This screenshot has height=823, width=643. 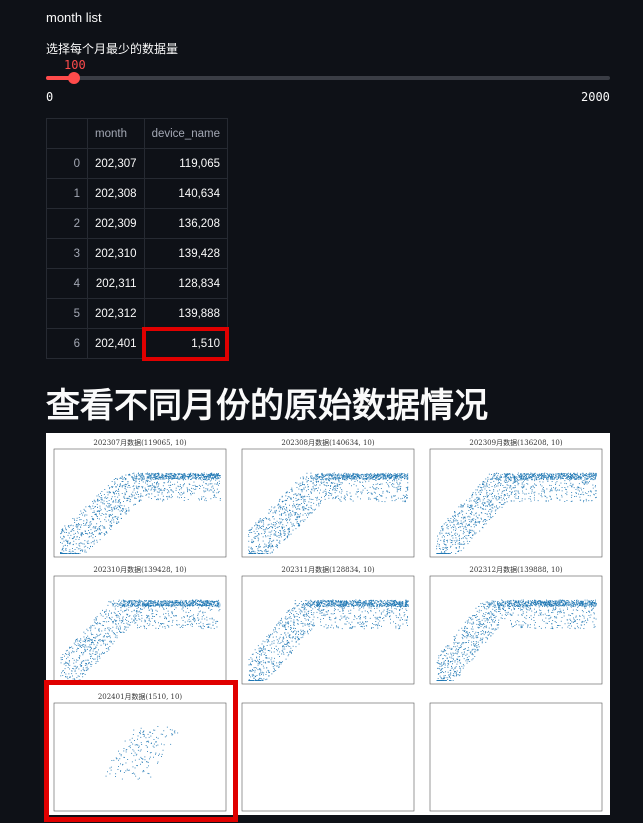 What do you see at coordinates (116, 133) in the screenshot?
I see `month-header: month` at bounding box center [116, 133].